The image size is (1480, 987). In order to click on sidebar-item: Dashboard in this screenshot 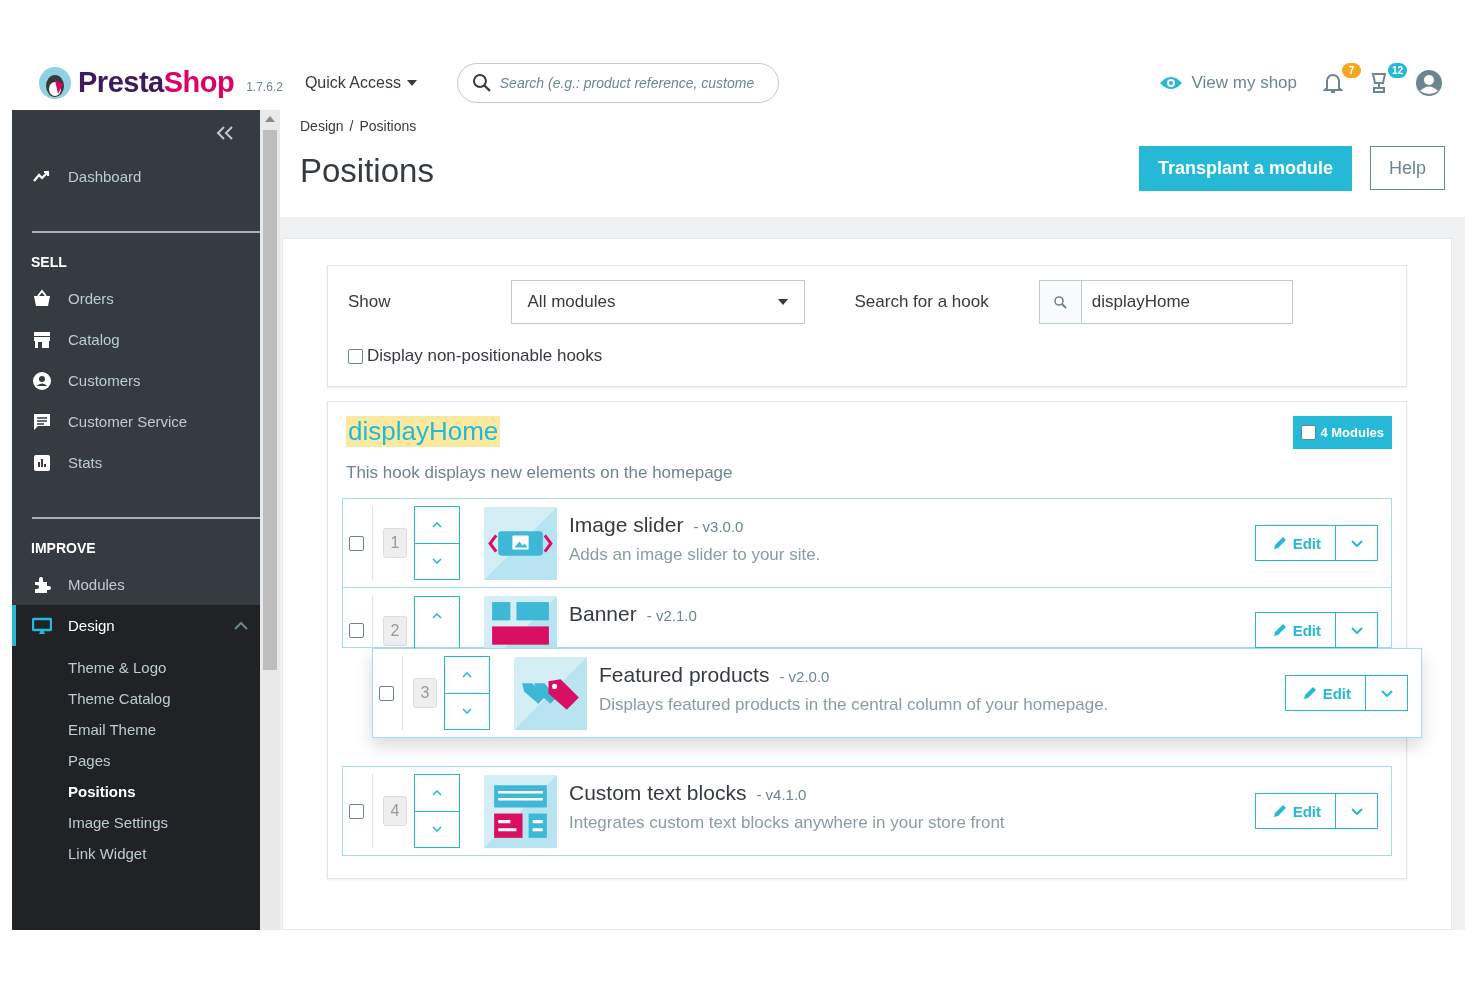, I will do `click(136, 176)`.